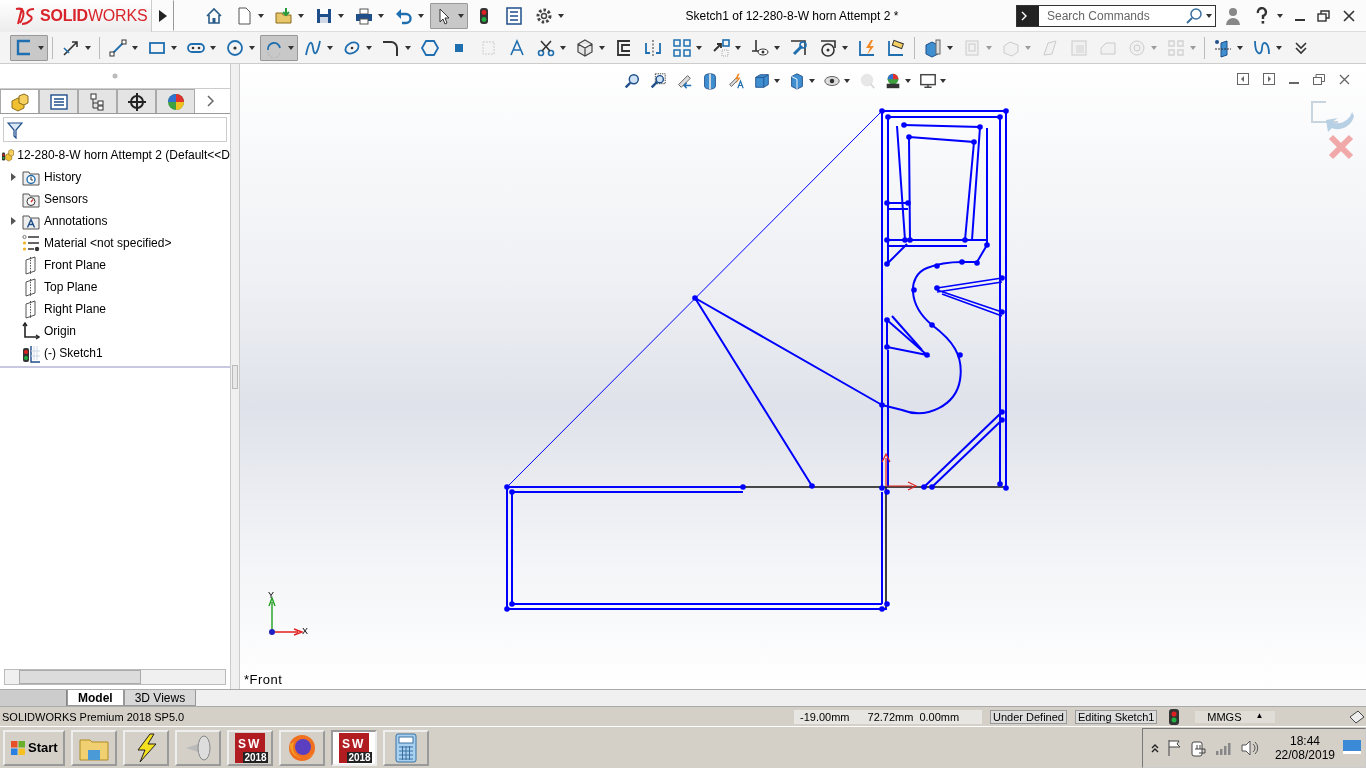 This screenshot has height=768, width=1366. I want to click on search-bar: Search Commands, so click(1116, 15).